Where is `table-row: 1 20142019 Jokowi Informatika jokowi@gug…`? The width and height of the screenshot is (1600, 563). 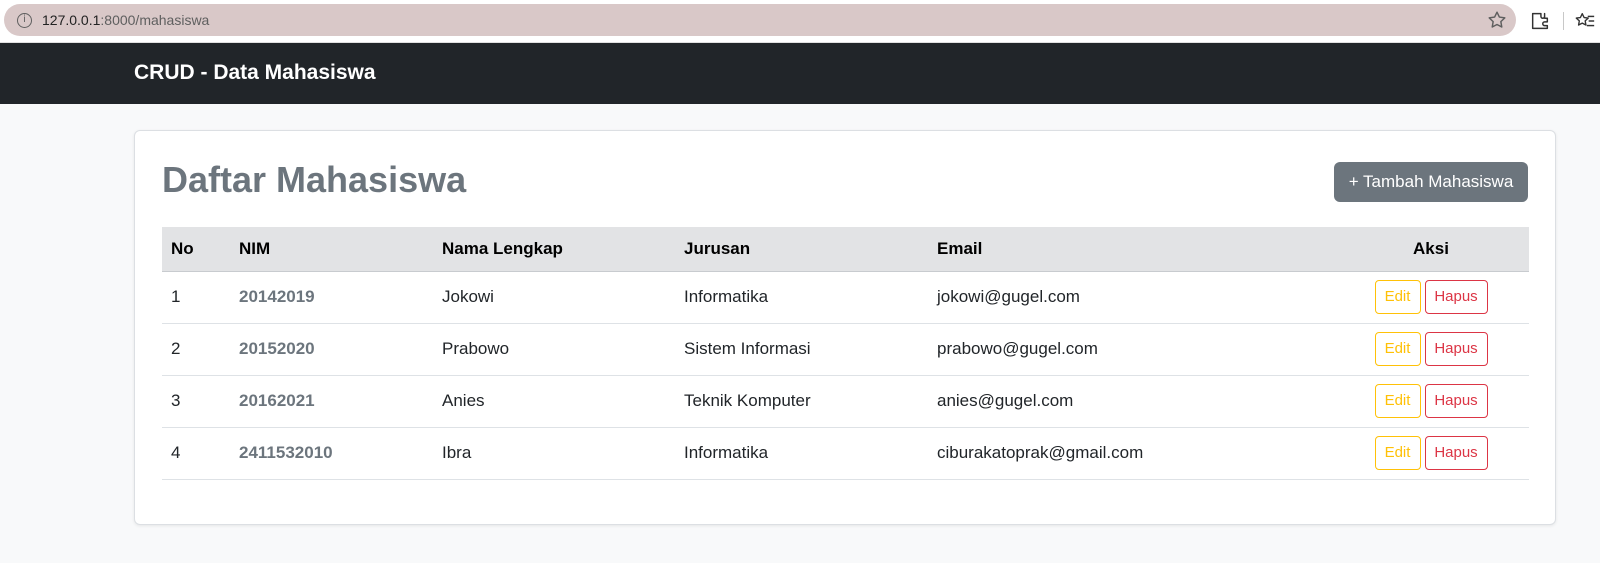 table-row: 1 20142019 Jokowi Informatika jokowi@gug… is located at coordinates (845, 297).